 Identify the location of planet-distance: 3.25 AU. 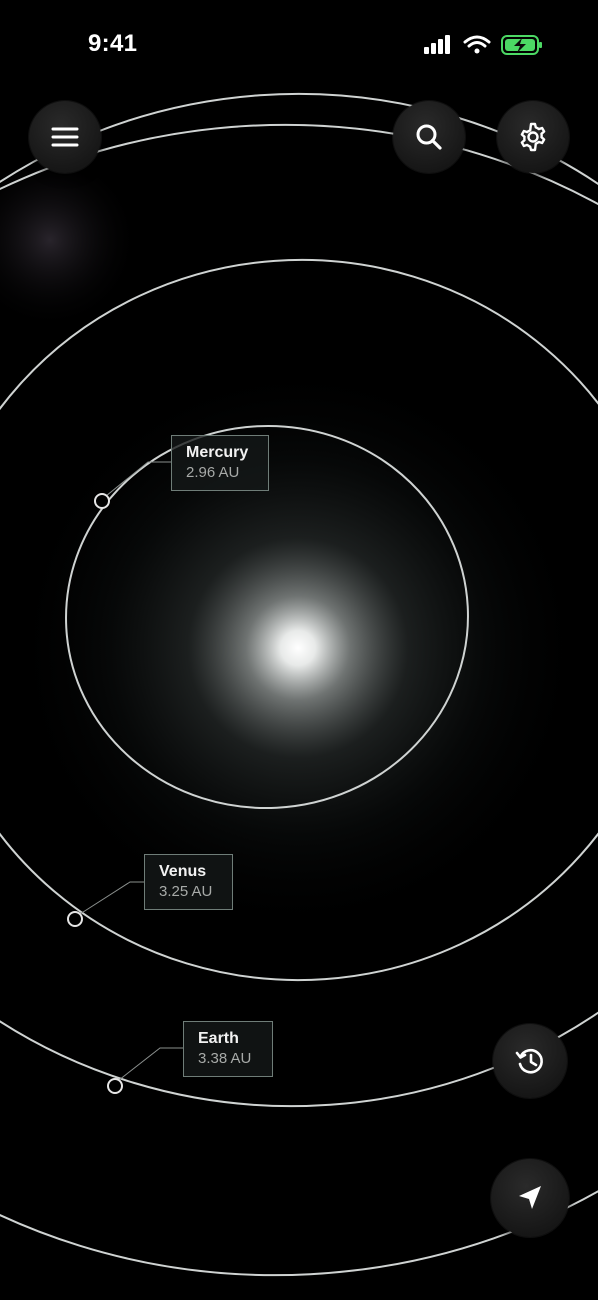
(186, 891).